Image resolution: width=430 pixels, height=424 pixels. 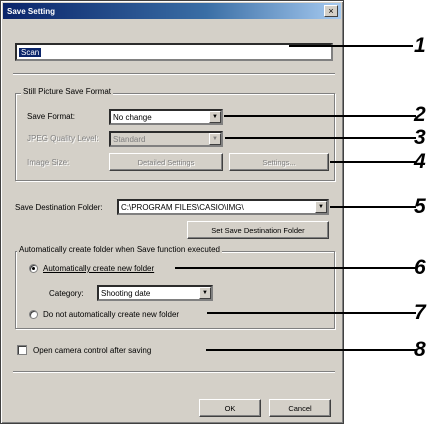 What do you see at coordinates (172, 11) in the screenshot?
I see `title-bar: Save Setting ×` at bounding box center [172, 11].